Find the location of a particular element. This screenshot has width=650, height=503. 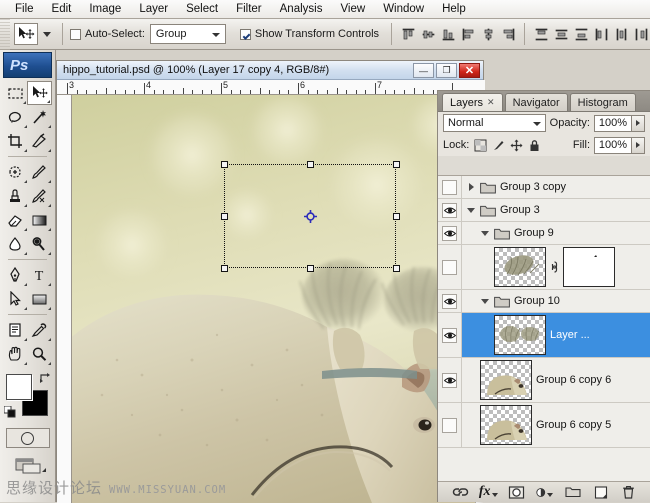

fill-input: 100% is located at coordinates (613, 145).